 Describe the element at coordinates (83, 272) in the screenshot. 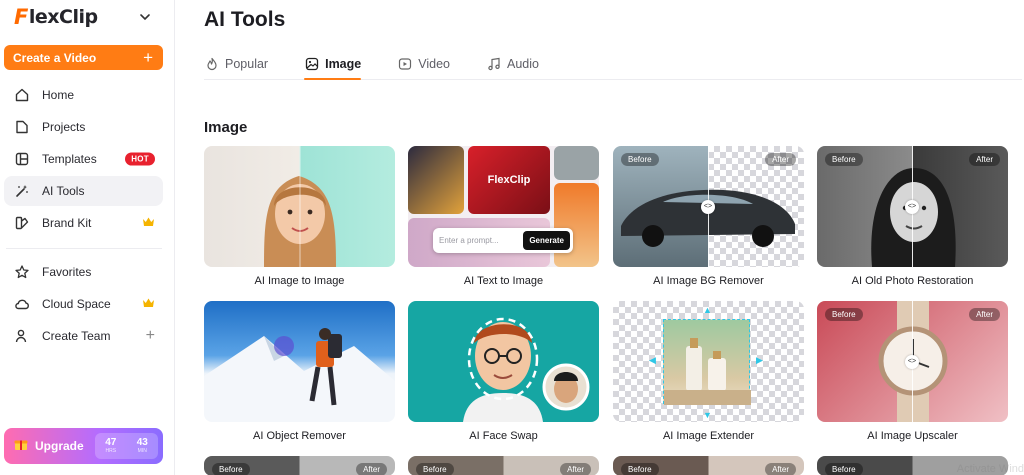

I see `sidebar-item-favorites: Favorites` at that location.